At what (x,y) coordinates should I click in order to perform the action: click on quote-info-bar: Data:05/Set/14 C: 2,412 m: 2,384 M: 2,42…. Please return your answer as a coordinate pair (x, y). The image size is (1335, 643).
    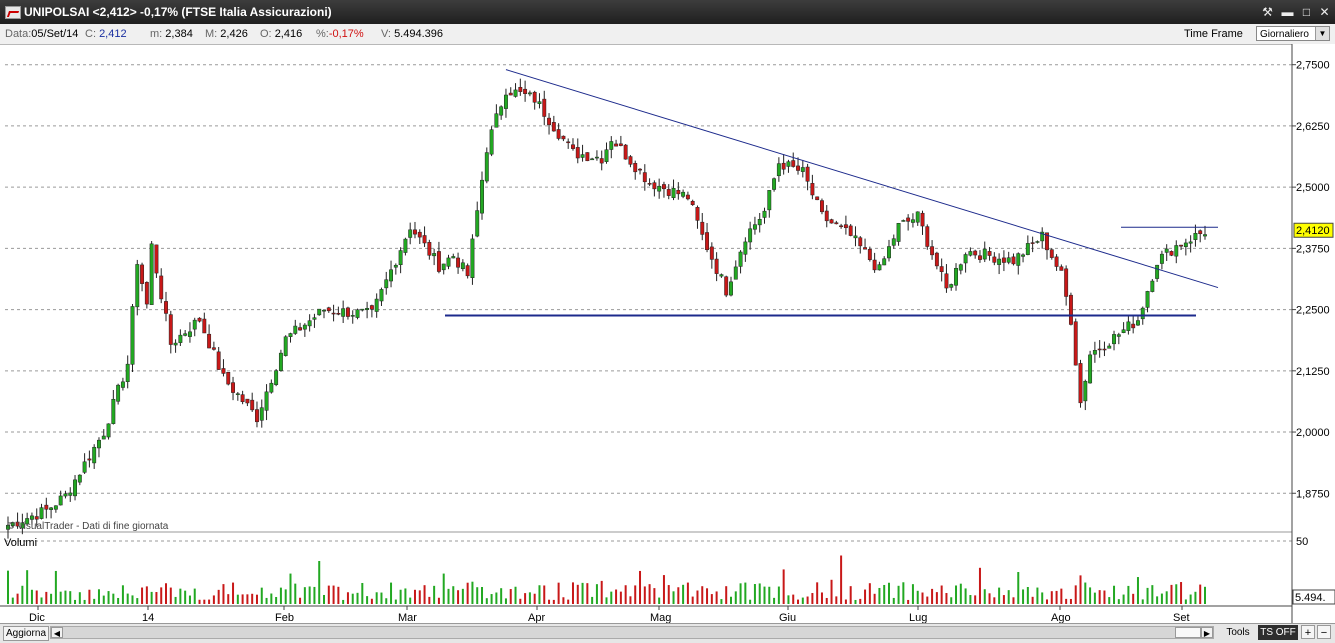
    Looking at the image, I should click on (667, 34).